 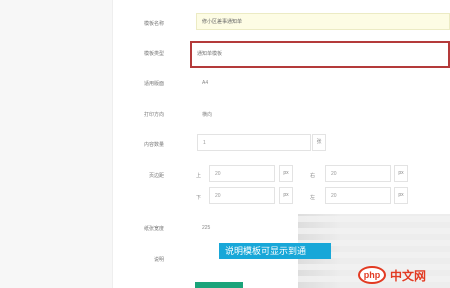 What do you see at coordinates (199, 198) in the screenshot?
I see `margin-bottom-label: 下` at bounding box center [199, 198].